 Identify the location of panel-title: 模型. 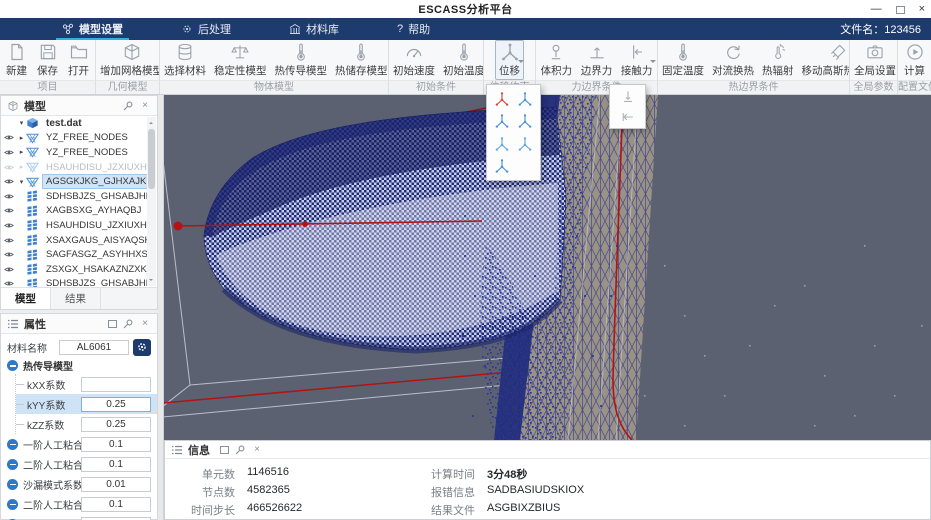
(35, 106).